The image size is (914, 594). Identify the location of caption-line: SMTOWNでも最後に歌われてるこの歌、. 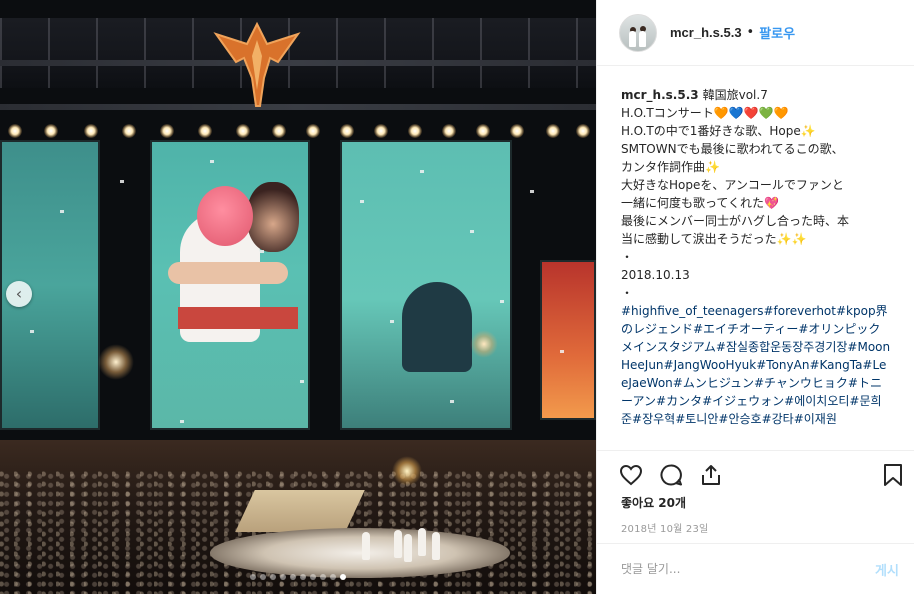
(732, 149).